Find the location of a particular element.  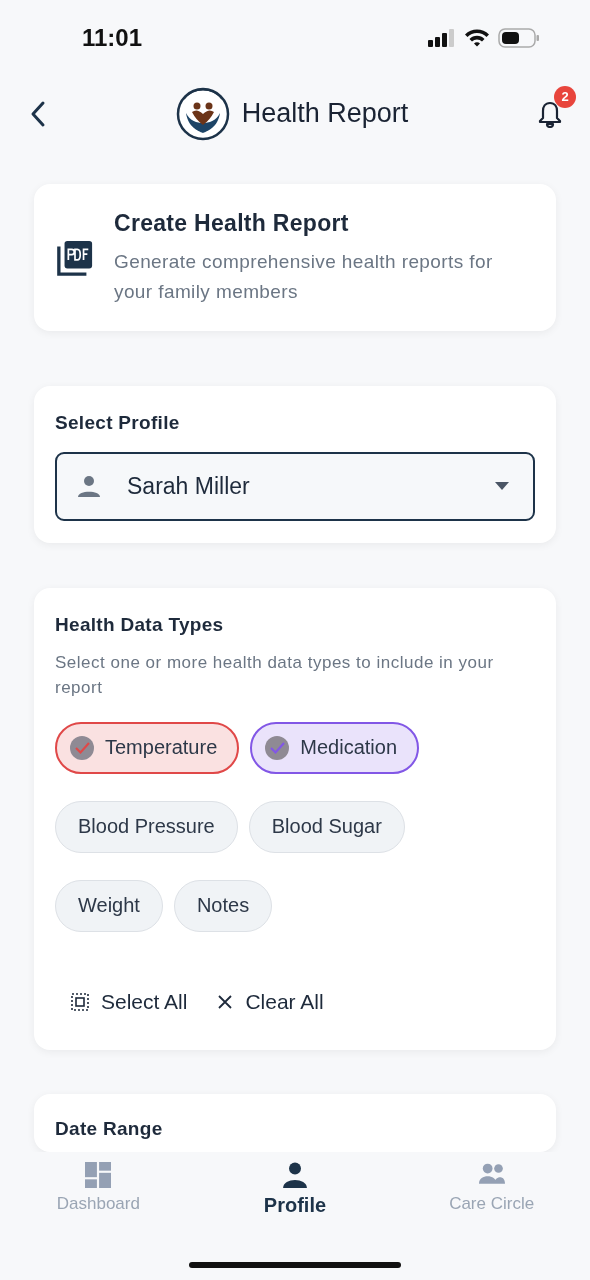

profile-dropdown: Sarah Miller is located at coordinates (295, 486).